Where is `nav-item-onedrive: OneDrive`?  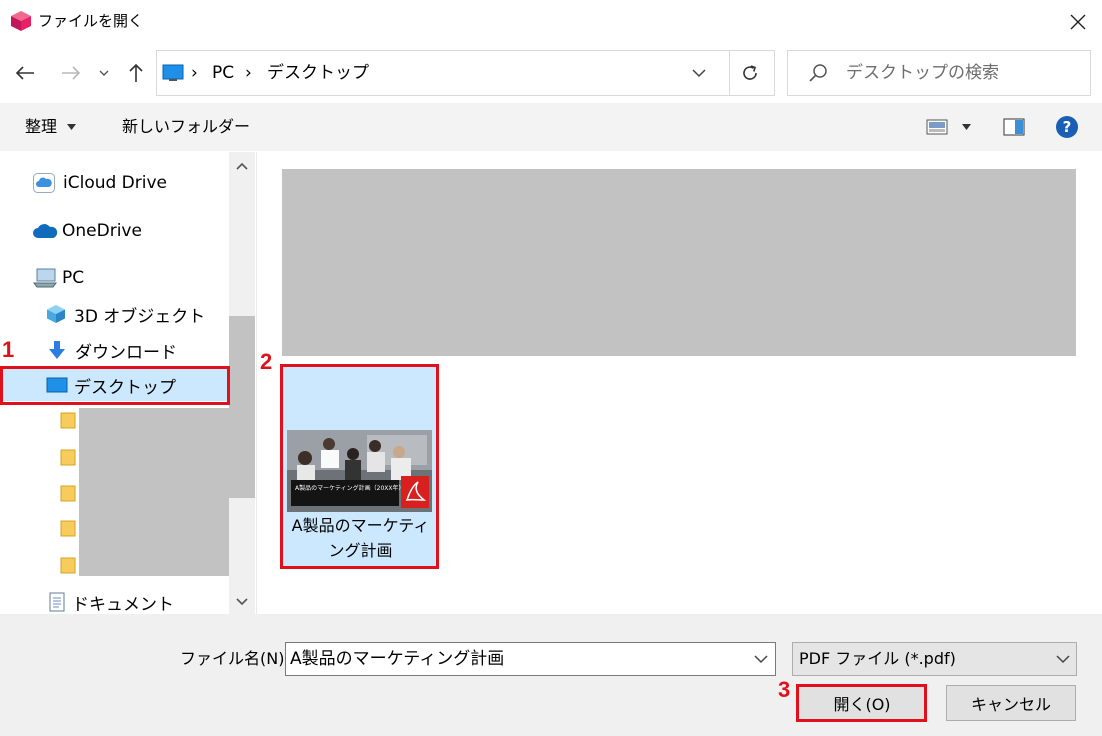
nav-item-onedrive: OneDrive is located at coordinates (87, 231).